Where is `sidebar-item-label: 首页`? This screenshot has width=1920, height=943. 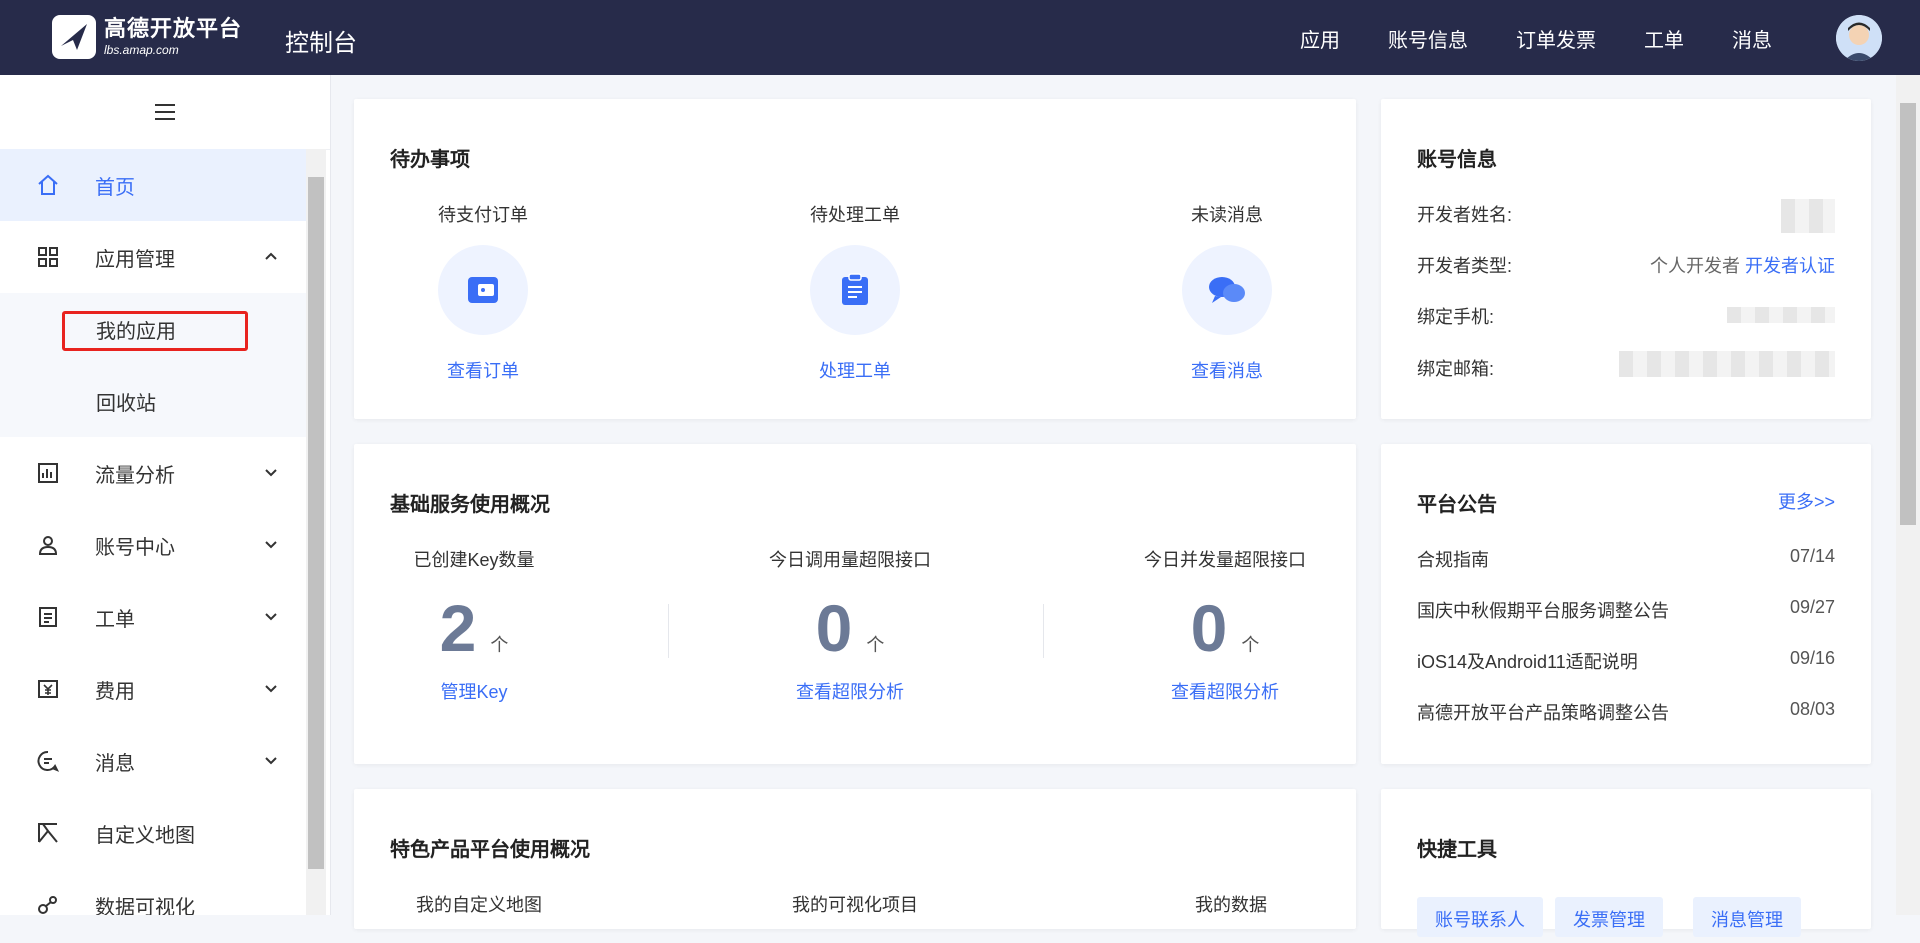 sidebar-item-label: 首页 is located at coordinates (115, 187).